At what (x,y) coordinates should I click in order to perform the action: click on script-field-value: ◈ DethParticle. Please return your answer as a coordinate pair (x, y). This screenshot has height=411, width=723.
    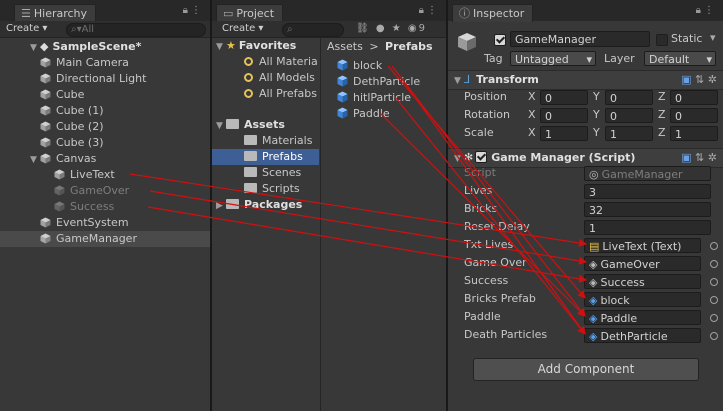
    Looking at the image, I should click on (642, 335).